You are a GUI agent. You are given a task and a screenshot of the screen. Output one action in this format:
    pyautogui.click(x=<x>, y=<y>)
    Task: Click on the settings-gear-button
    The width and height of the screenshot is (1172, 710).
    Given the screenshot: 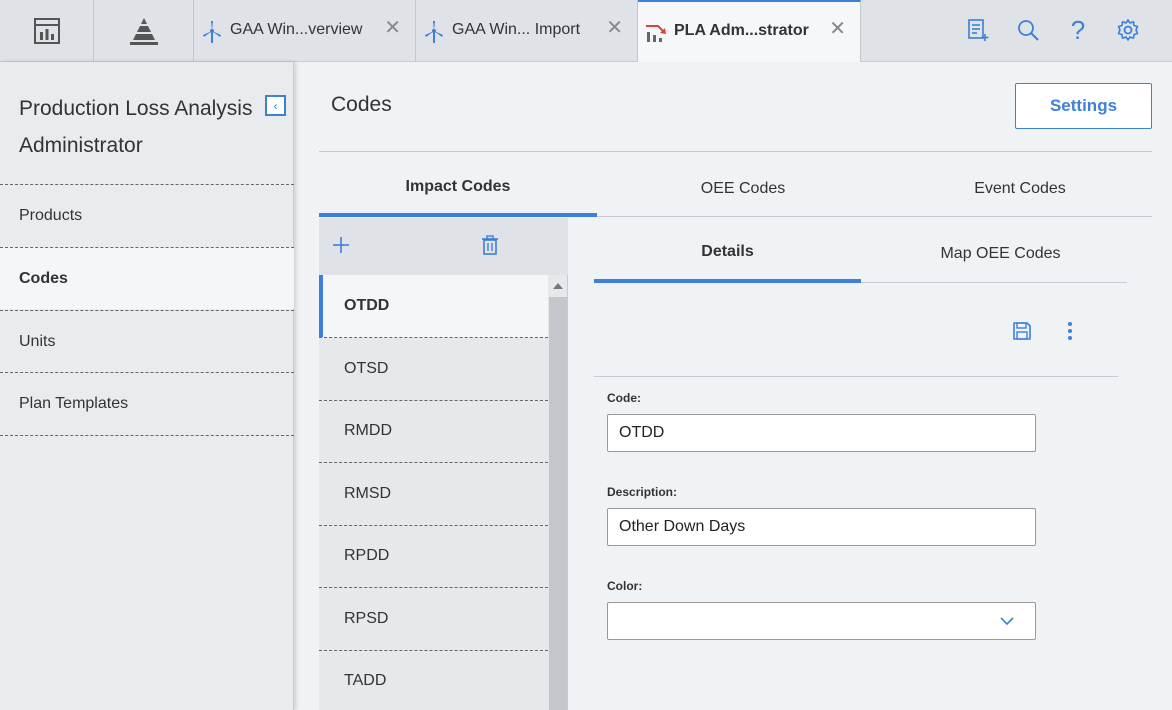 What is the action you would take?
    pyautogui.click(x=1128, y=30)
    